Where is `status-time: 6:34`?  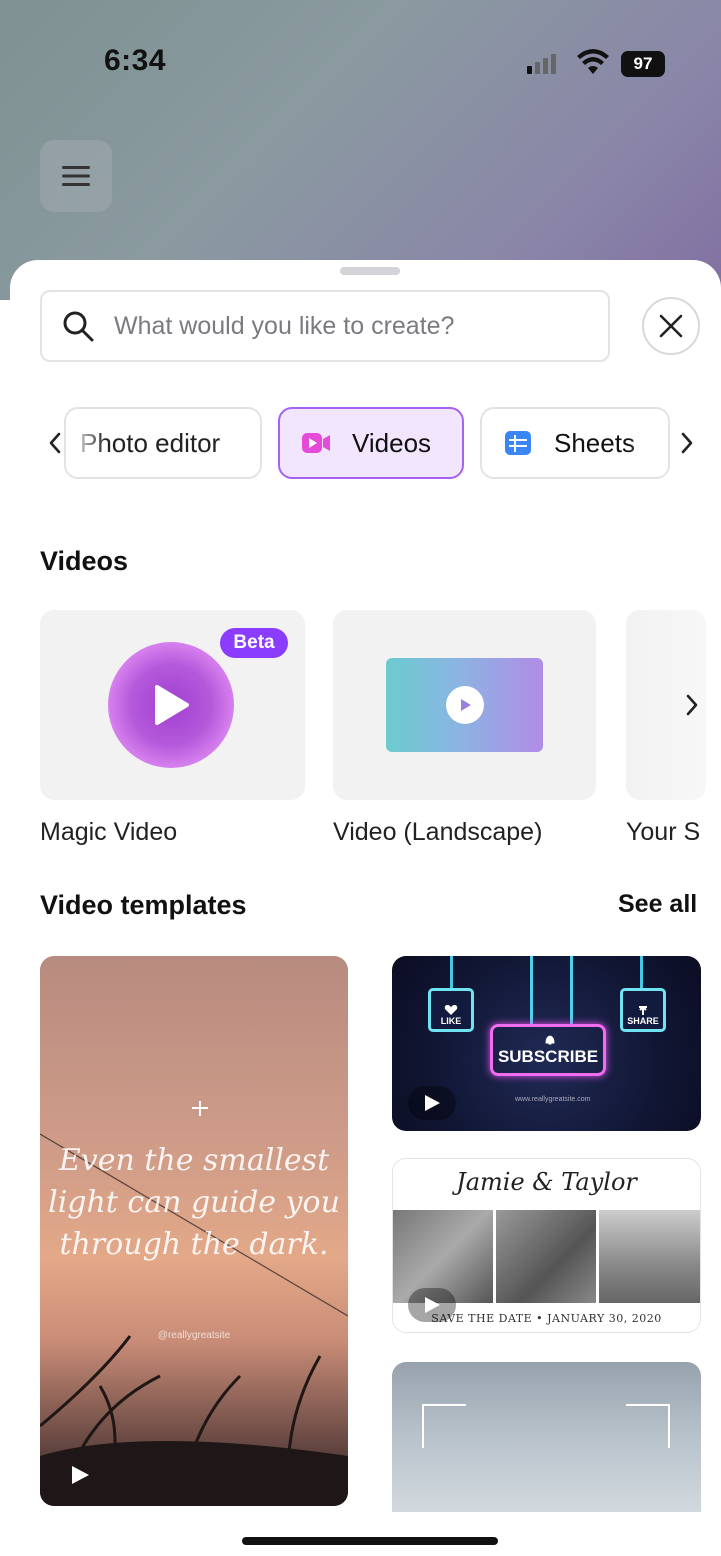 status-time: 6:34 is located at coordinates (135, 60).